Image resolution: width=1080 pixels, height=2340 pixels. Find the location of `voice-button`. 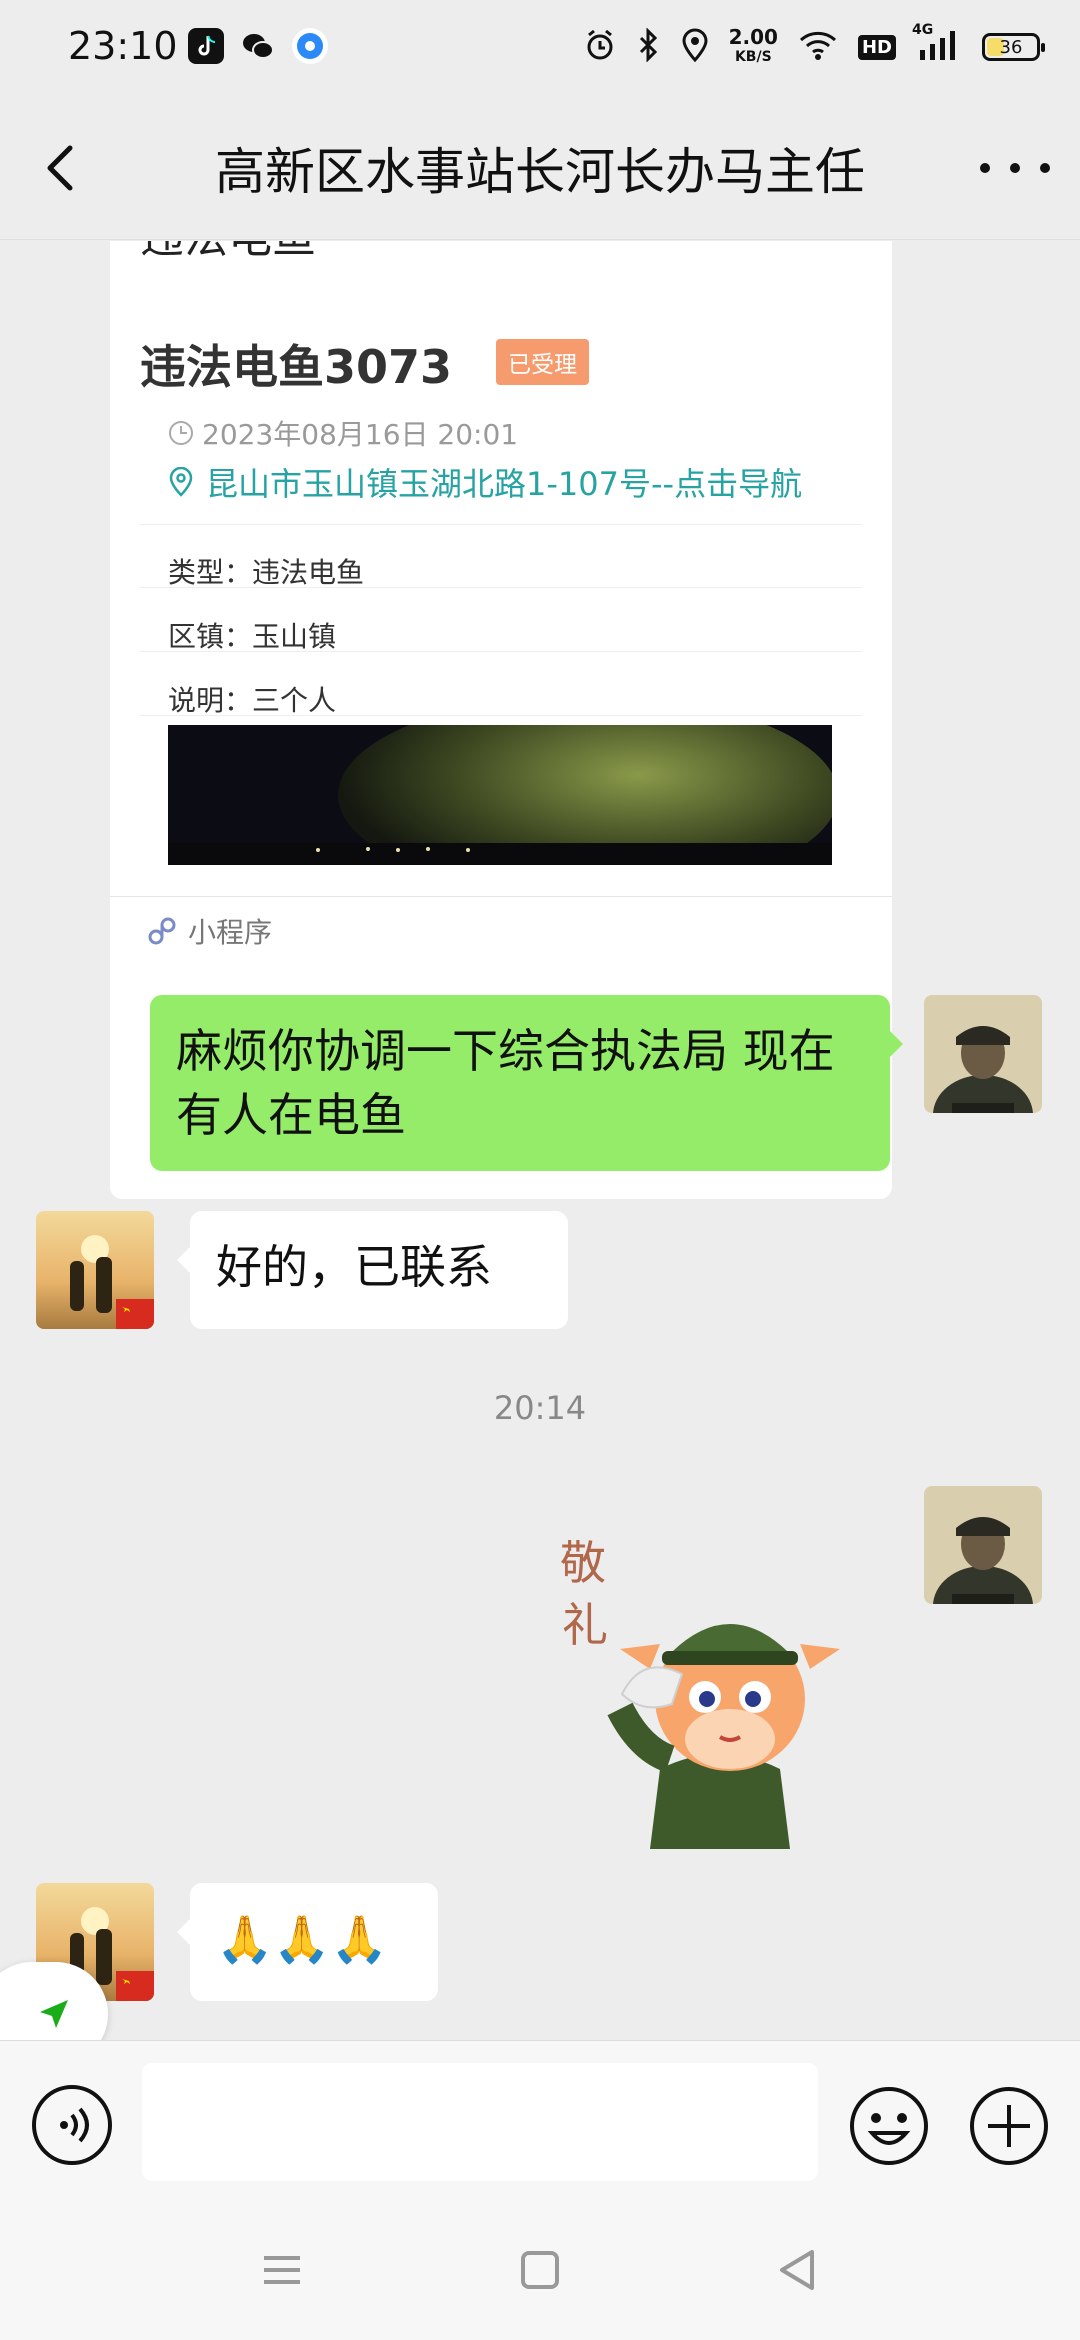

voice-button is located at coordinates (72, 2125).